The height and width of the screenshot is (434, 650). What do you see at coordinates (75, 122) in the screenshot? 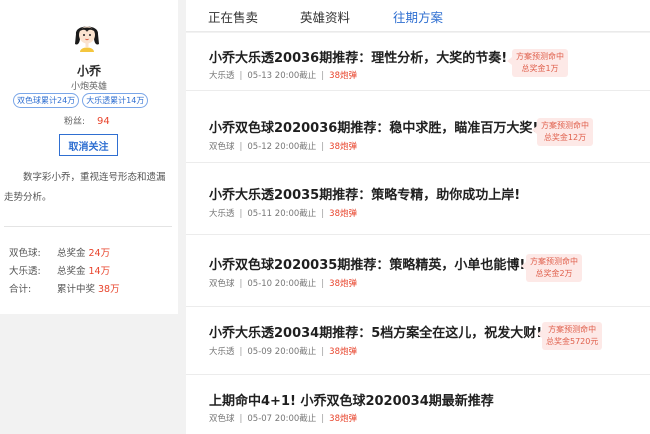
I see `fans-label: 粉丝:` at bounding box center [75, 122].